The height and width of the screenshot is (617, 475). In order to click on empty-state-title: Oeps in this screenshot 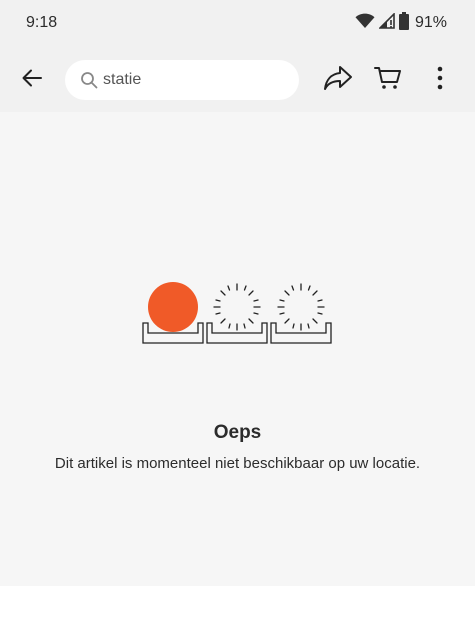, I will do `click(237, 432)`.